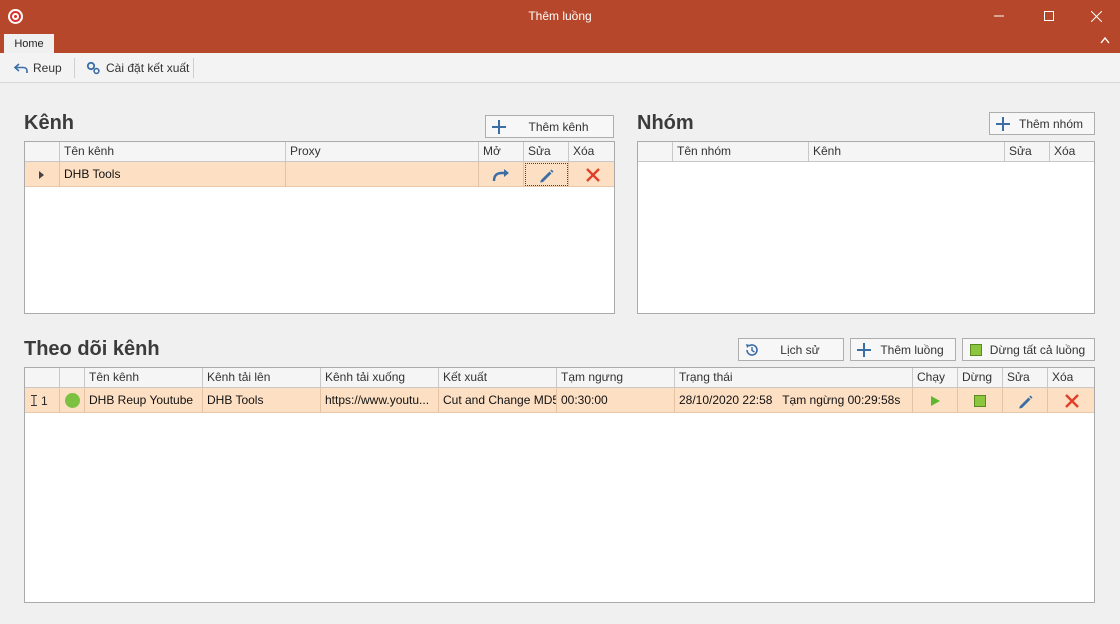 The image size is (1120, 624). I want to click on redo-arrow-icon, so click(500, 174).